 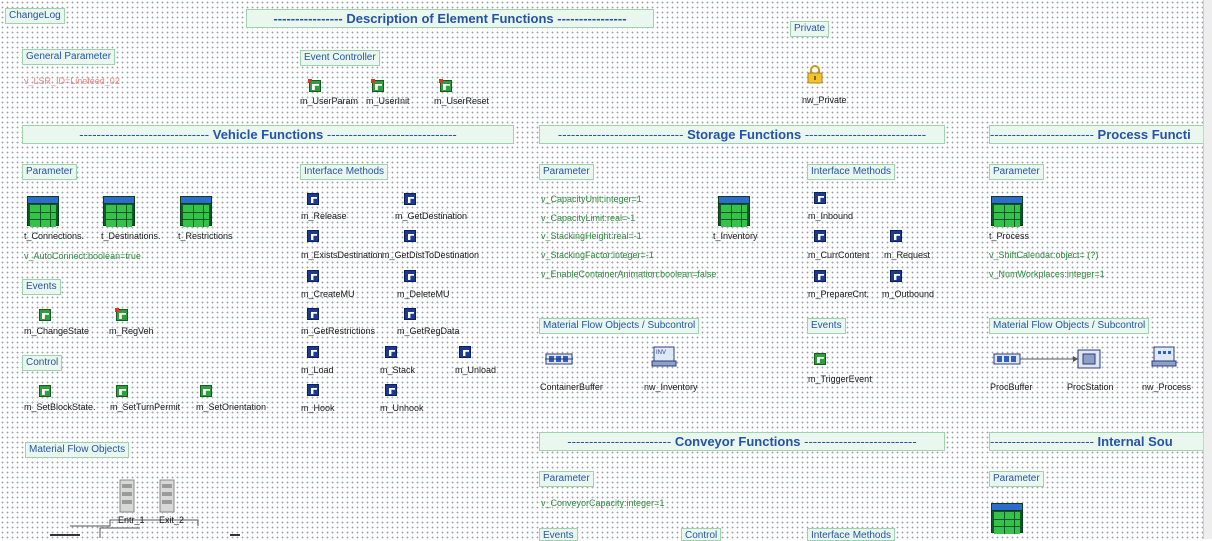 What do you see at coordinates (671, 387) in the screenshot?
I see `nw-inventory-label: nw_Inventory` at bounding box center [671, 387].